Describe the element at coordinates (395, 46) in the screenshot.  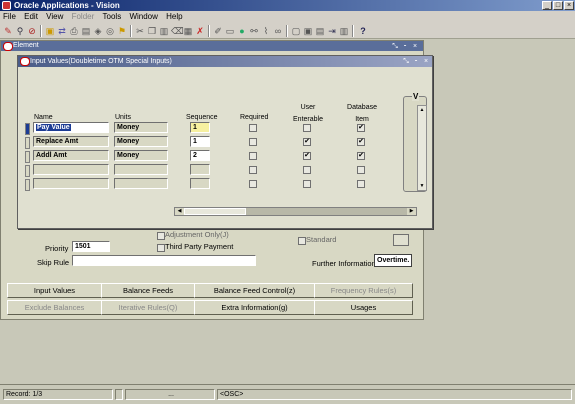
I see `element-restore-icon: ⤡` at that location.